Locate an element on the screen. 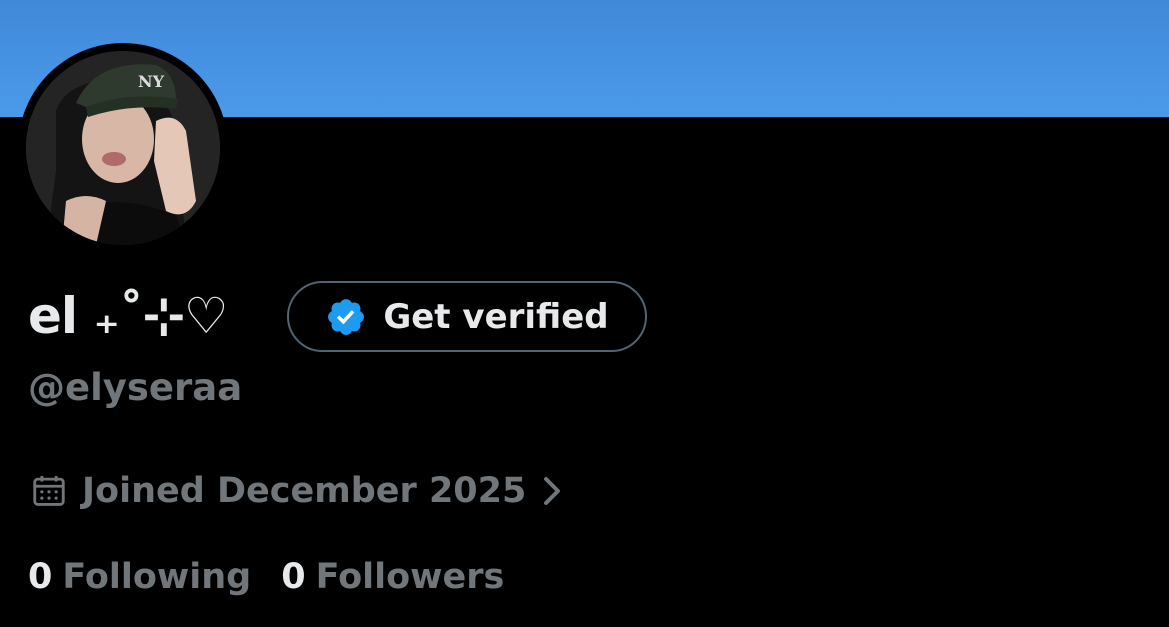  calendar-icon is located at coordinates (49, 490).